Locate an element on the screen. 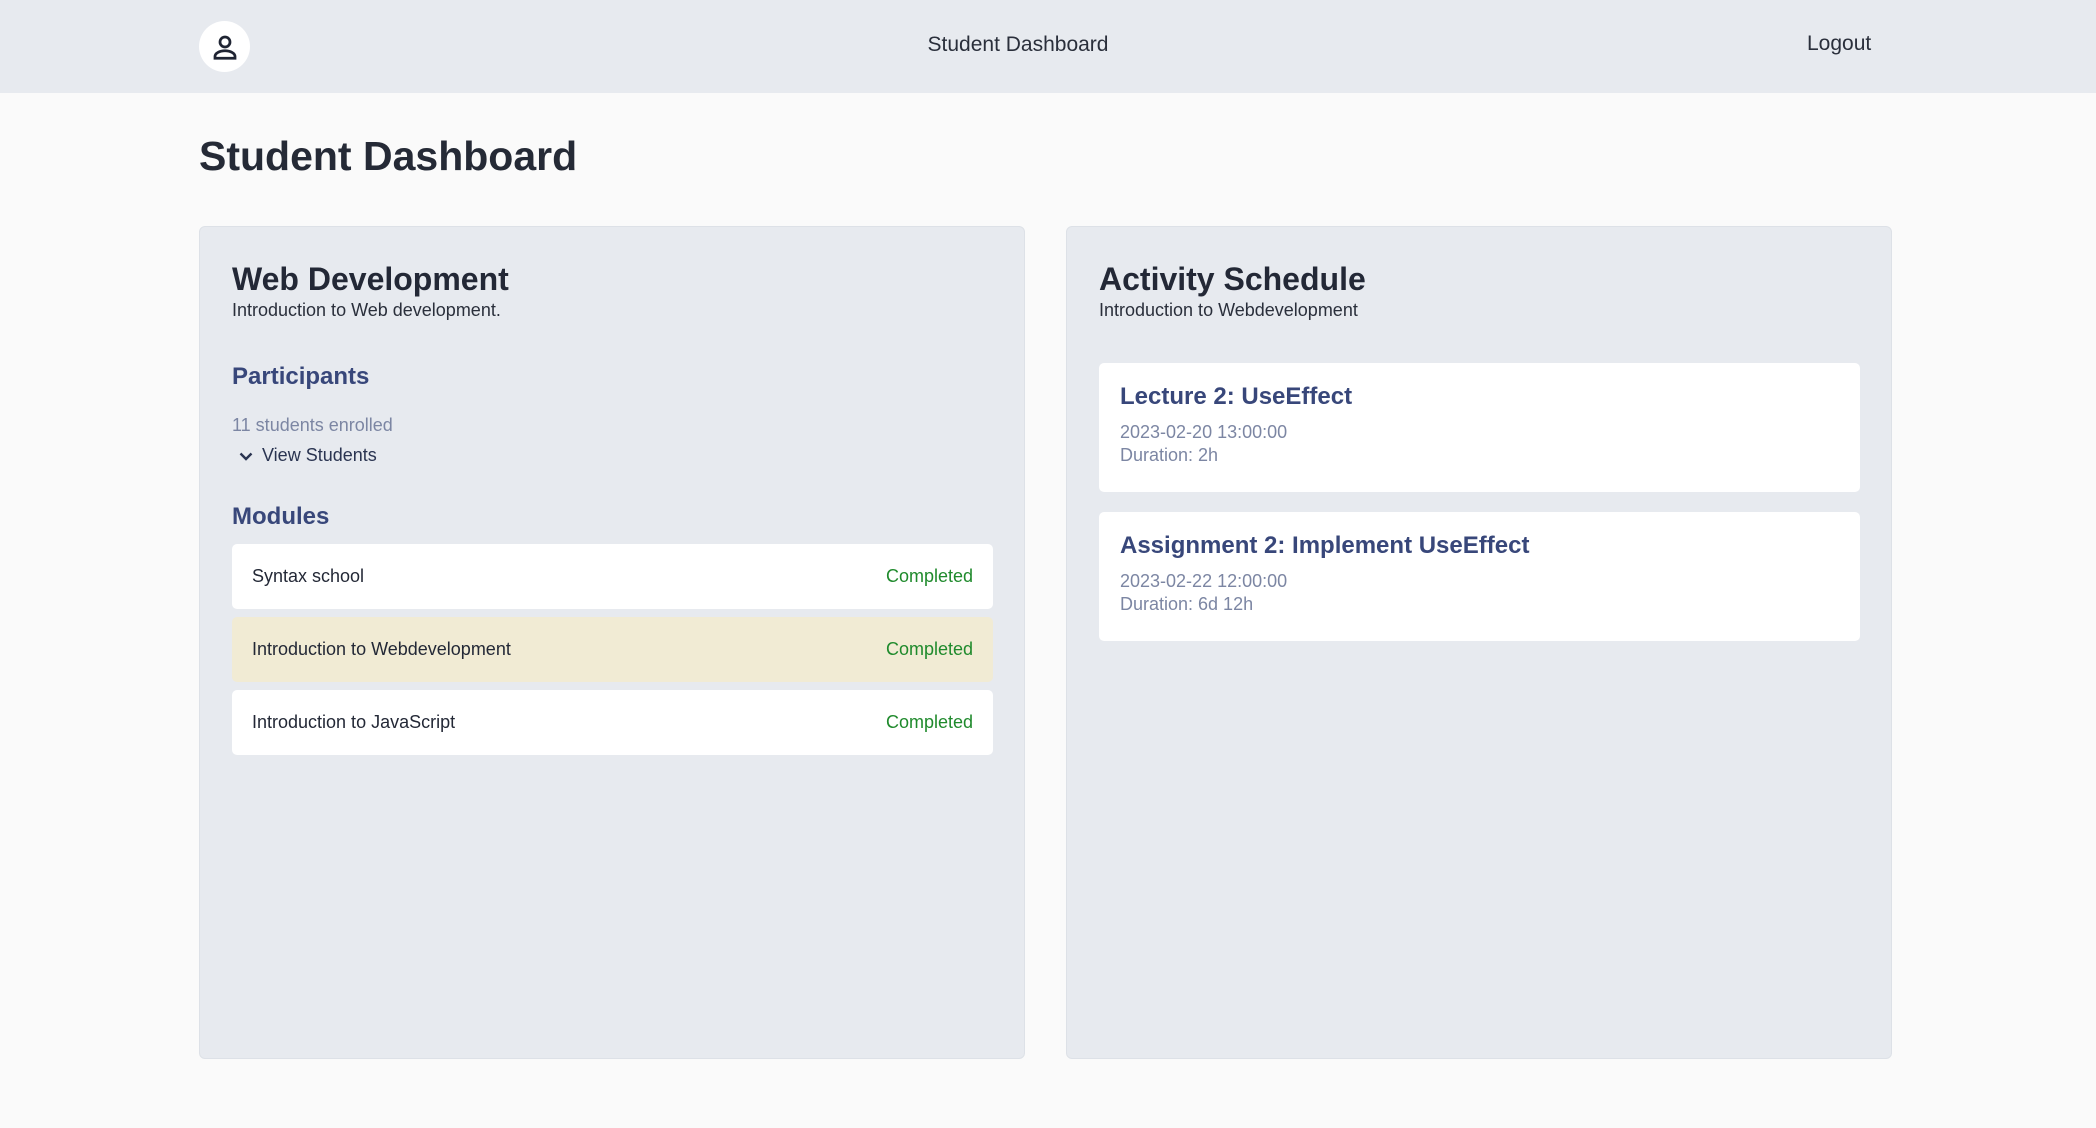  module-row: Introduction to JavaScript Completed is located at coordinates (612, 722).